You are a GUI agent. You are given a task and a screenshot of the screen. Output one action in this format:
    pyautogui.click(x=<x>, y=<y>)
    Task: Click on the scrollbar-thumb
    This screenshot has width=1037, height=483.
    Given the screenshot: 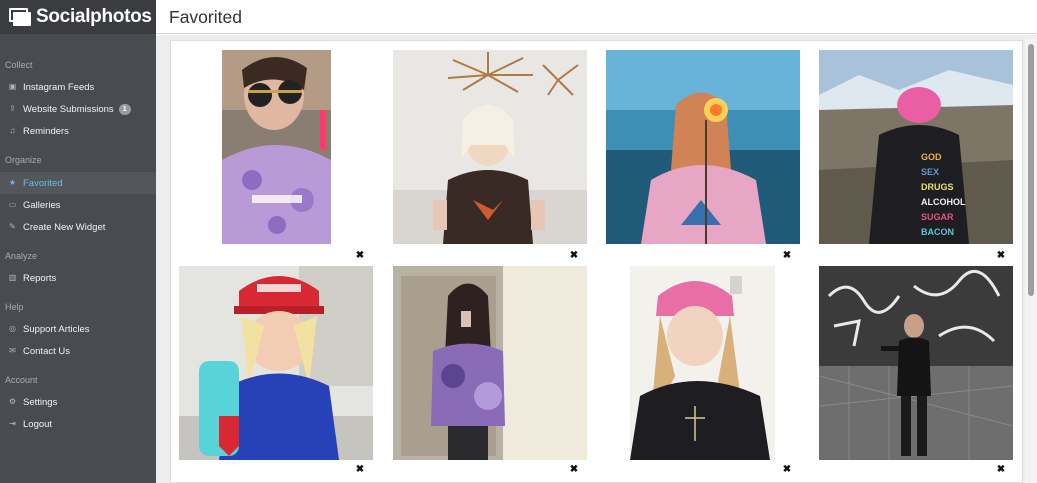 What is the action you would take?
    pyautogui.click(x=1031, y=170)
    